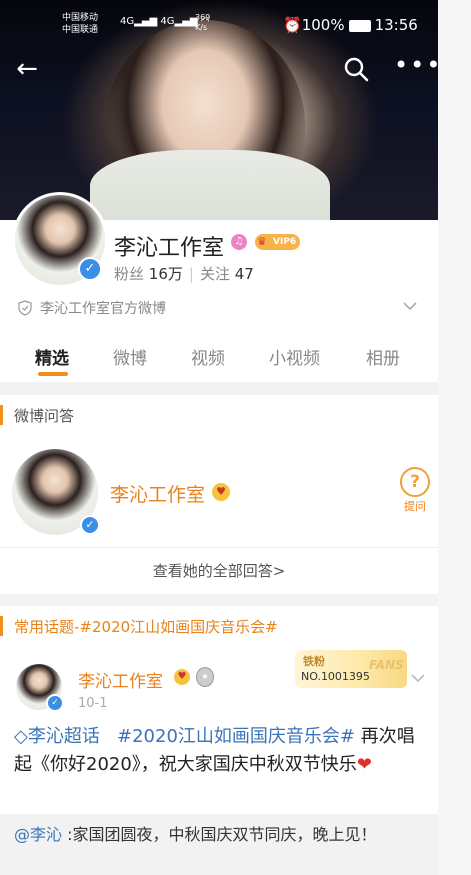  Describe the element at coordinates (53, 374) in the screenshot. I see `active-tab-indicator` at that location.